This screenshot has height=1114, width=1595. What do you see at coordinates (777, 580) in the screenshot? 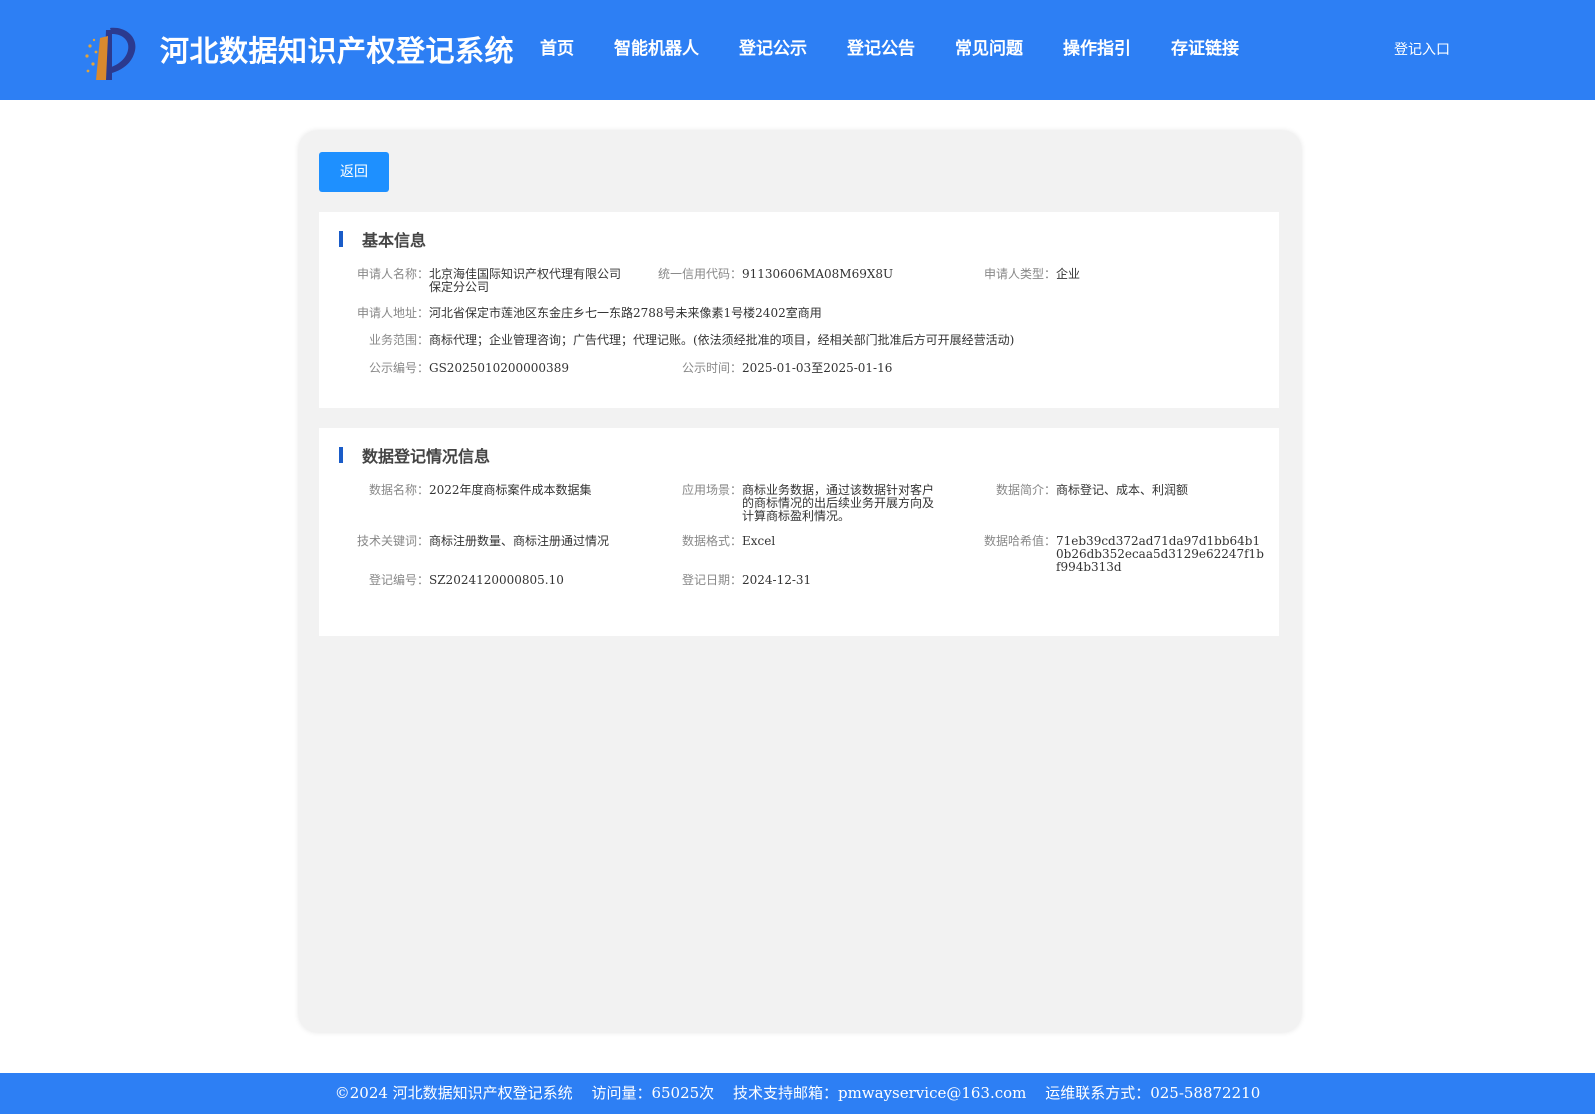
I see `field-value: 2024-12-31` at bounding box center [777, 580].